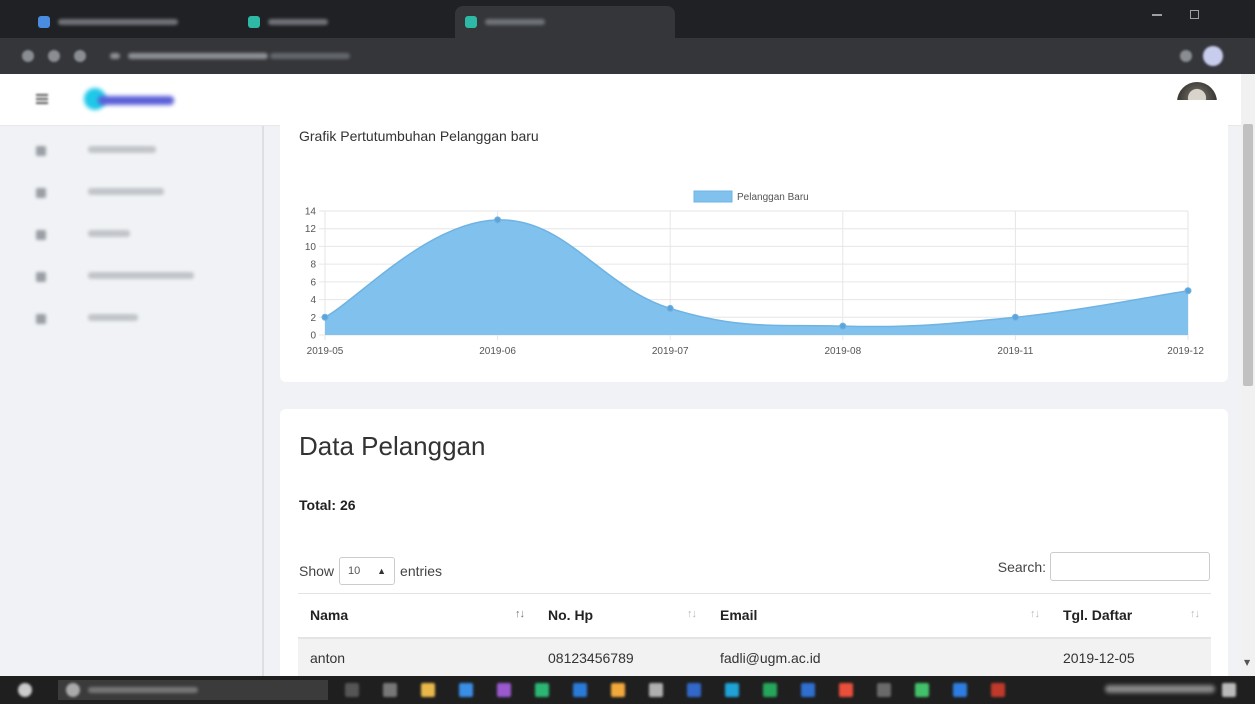 Image resolution: width=1255 pixels, height=704 pixels. I want to click on scroll-down-icon: ▼, so click(1247, 662).